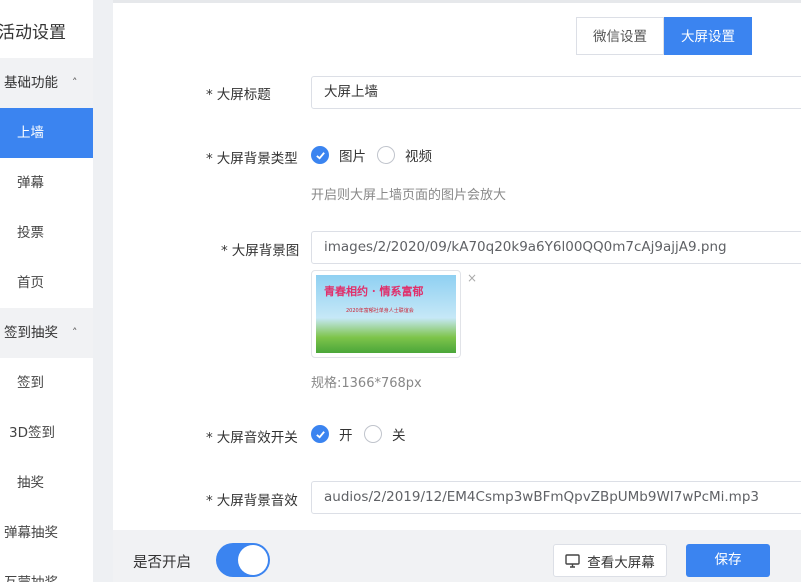 Image resolution: width=801 pixels, height=582 pixels. Describe the element at coordinates (30, 283) in the screenshot. I see `sidebar-item-label: 首页` at that location.